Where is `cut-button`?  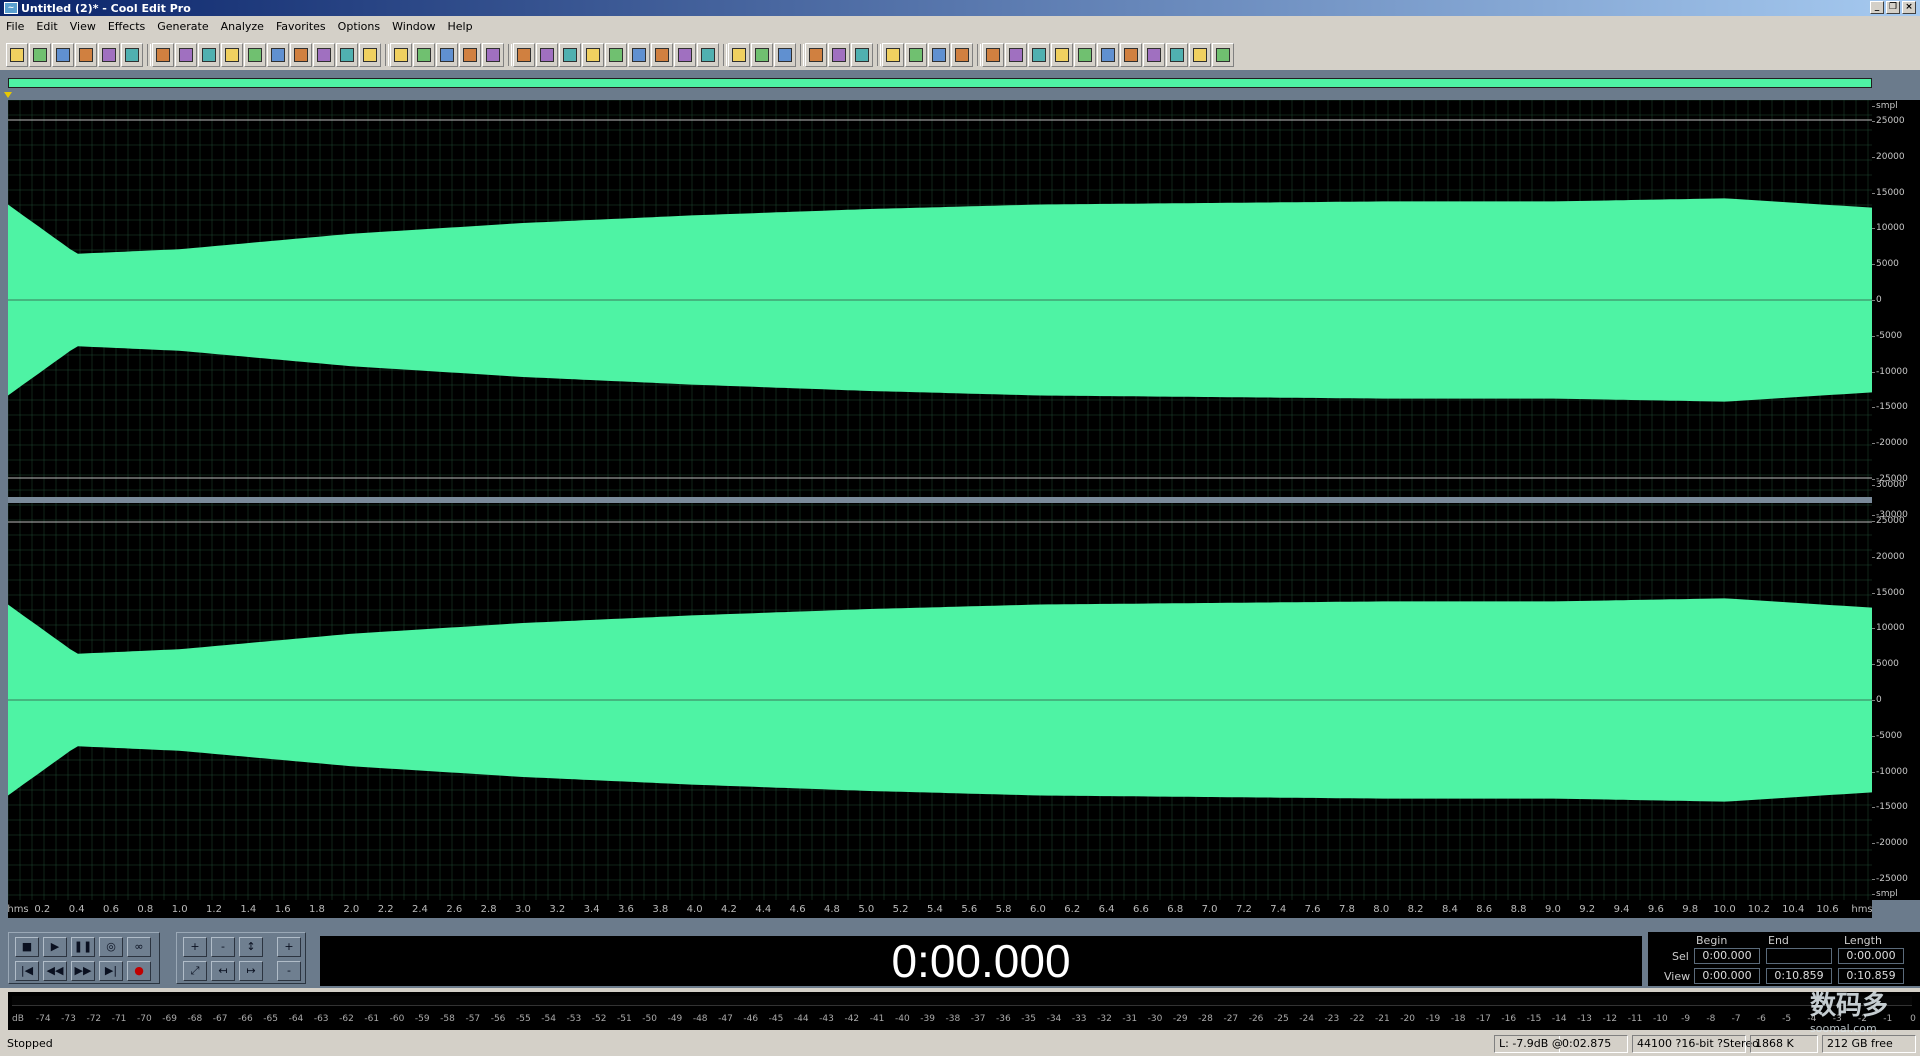 cut-button is located at coordinates (255, 55).